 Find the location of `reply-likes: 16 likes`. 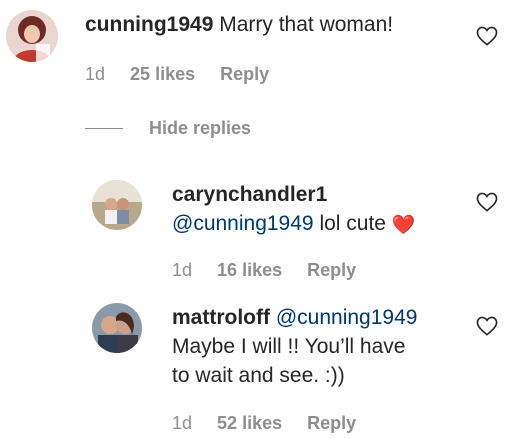

reply-likes: 16 likes is located at coordinates (249, 270).